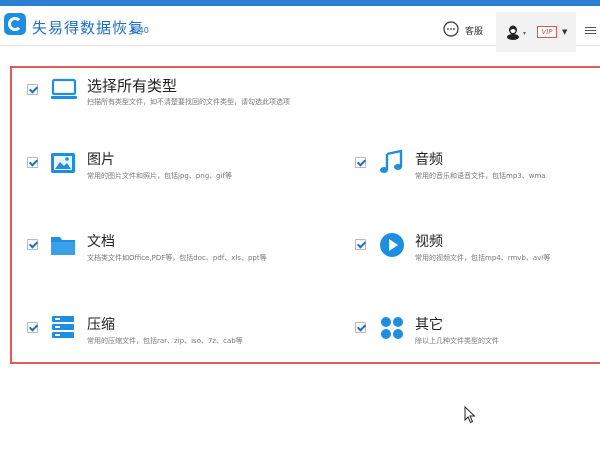  I want to click on option-desc-other: 除以上几种文件类型的文件, so click(457, 341).